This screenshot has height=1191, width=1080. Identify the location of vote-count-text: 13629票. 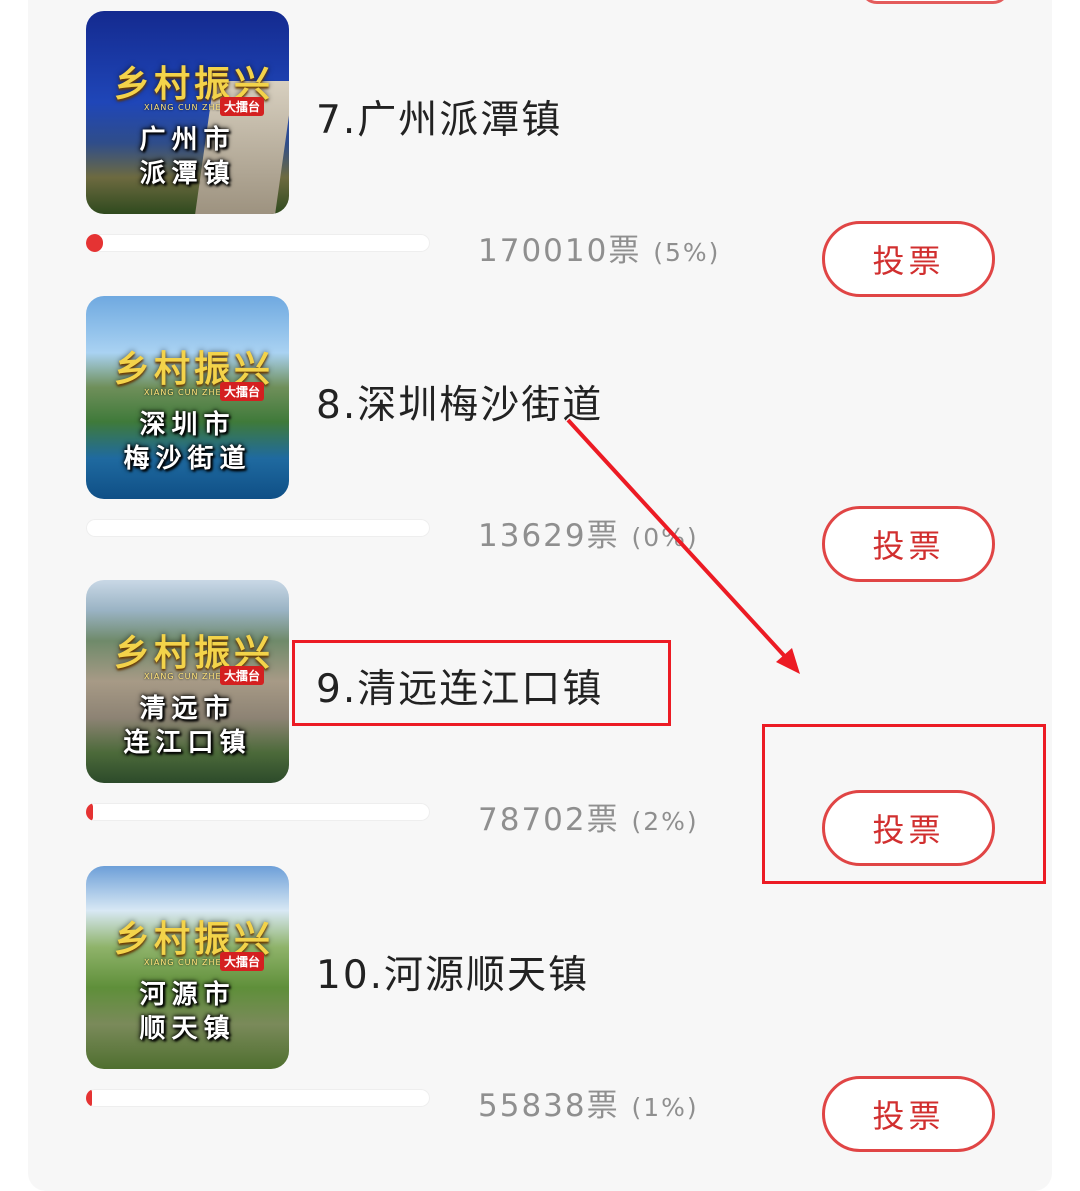
(549, 536).